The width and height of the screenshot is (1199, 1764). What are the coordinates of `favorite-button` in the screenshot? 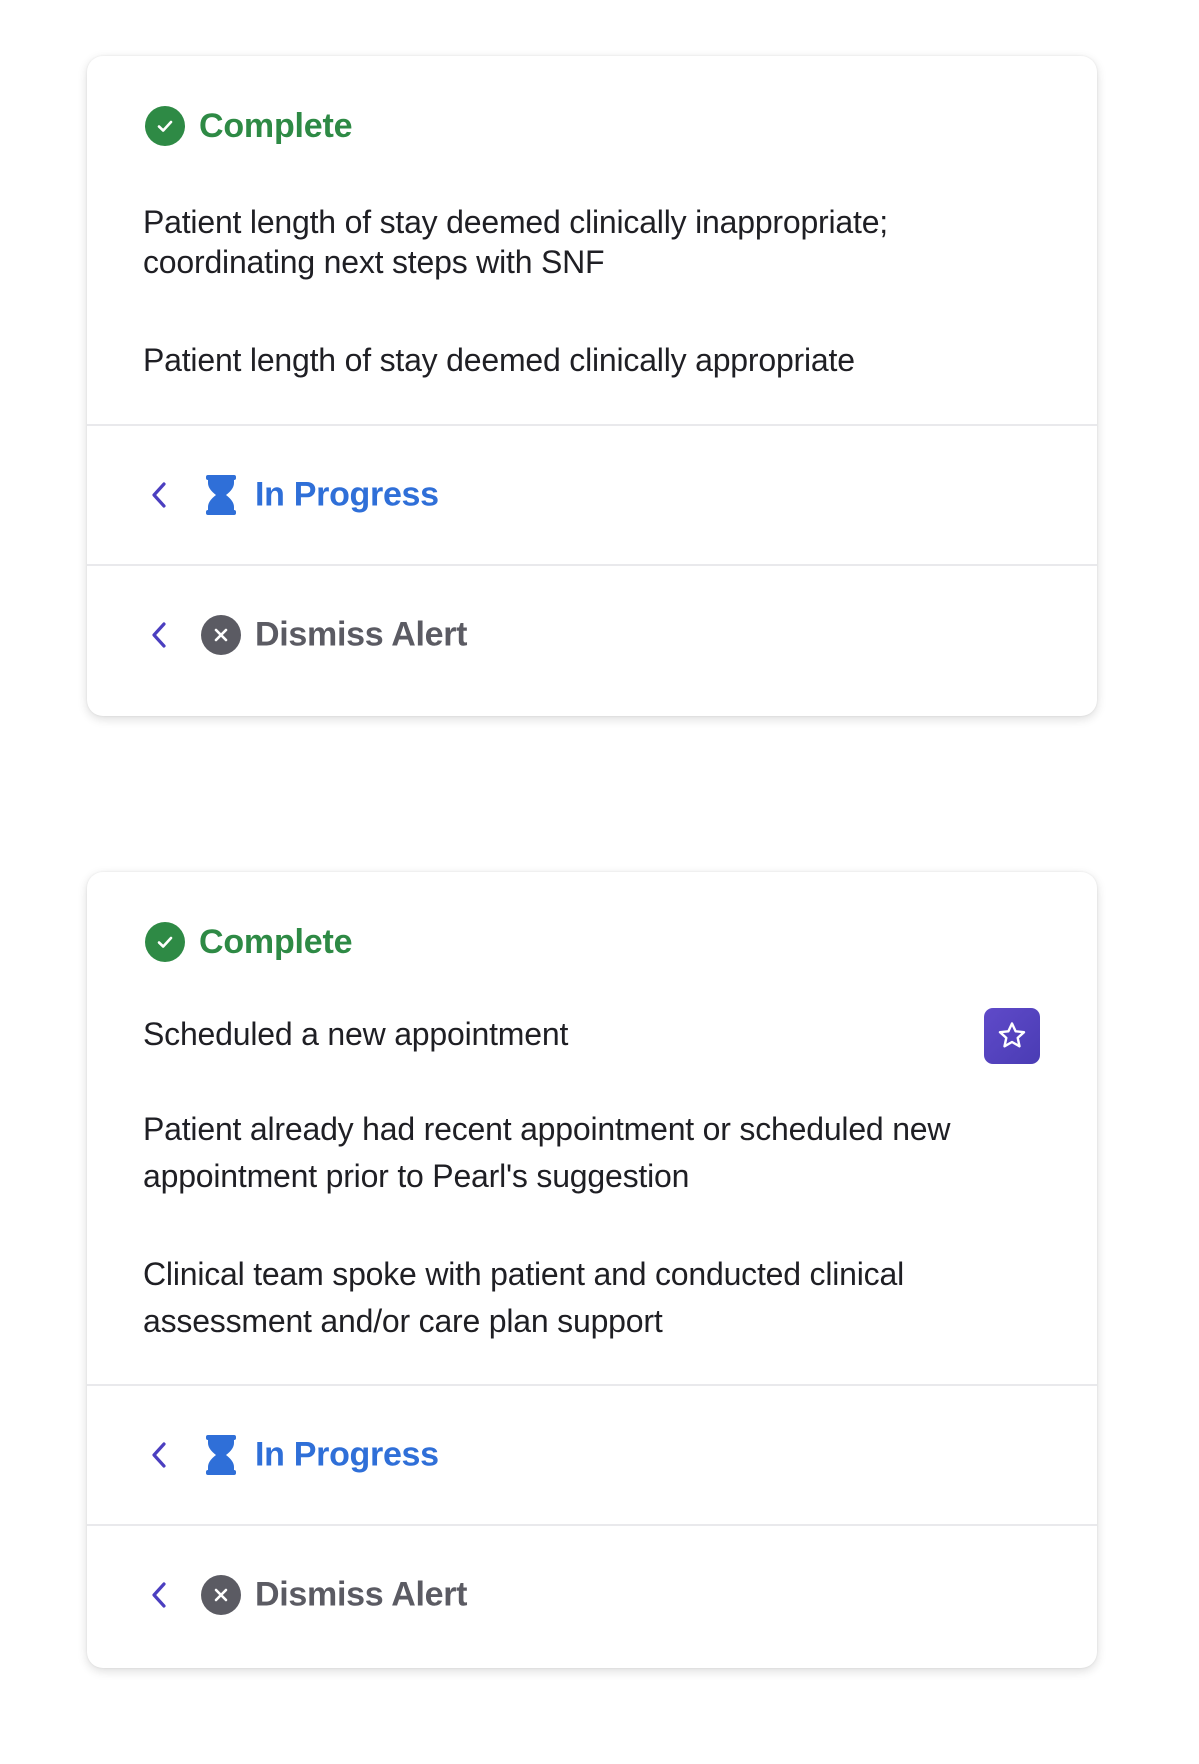 It's located at (1012, 1036).